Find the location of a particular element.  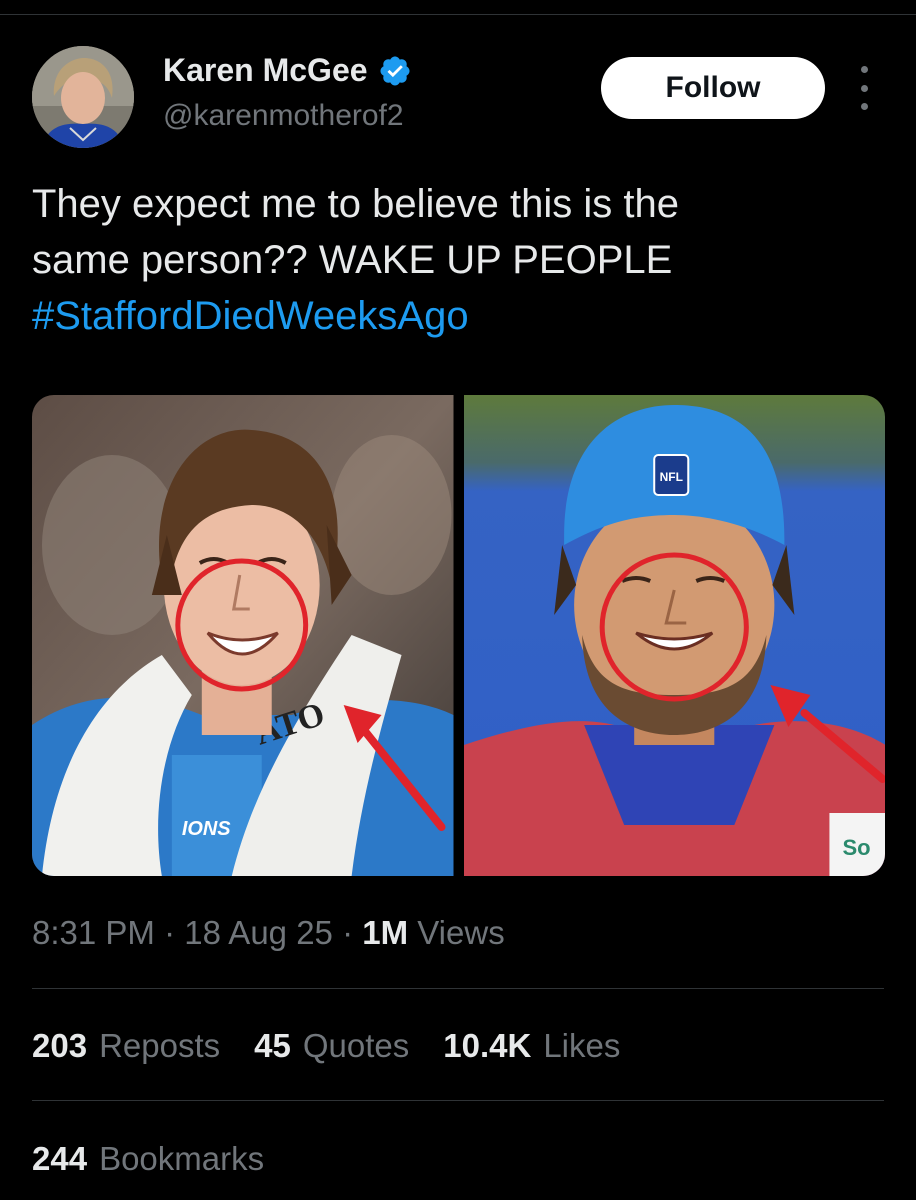

quotes-stat: 45 Quotes is located at coordinates (331, 1046).